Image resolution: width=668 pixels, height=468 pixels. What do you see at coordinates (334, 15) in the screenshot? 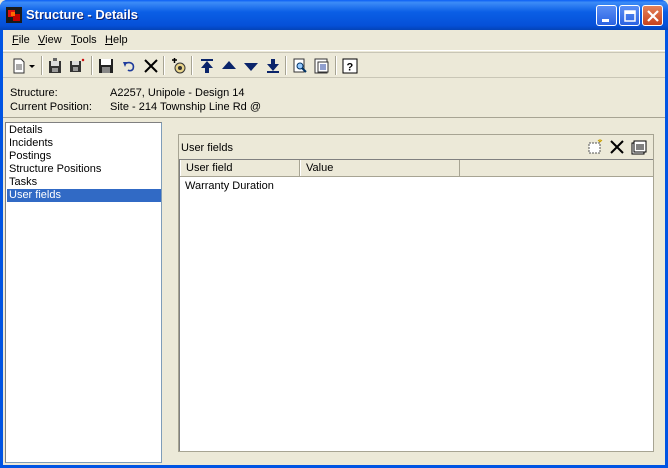
I see `title-bar: Structure - Details` at bounding box center [334, 15].